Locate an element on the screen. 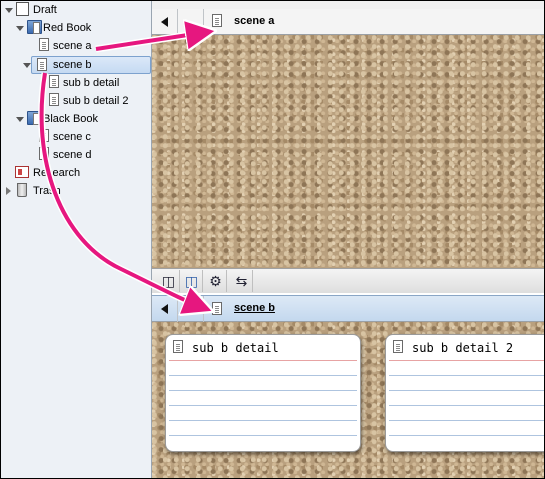 This screenshot has height=479, width=545. binder-item-red-book: Red Book is located at coordinates (76, 28).